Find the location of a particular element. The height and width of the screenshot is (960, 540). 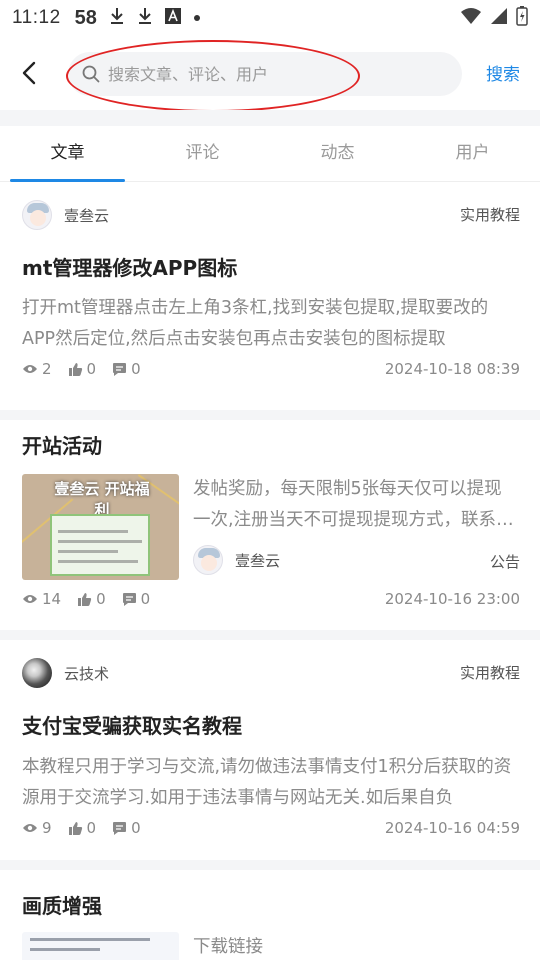

dot-icon is located at coordinates (197, 18).